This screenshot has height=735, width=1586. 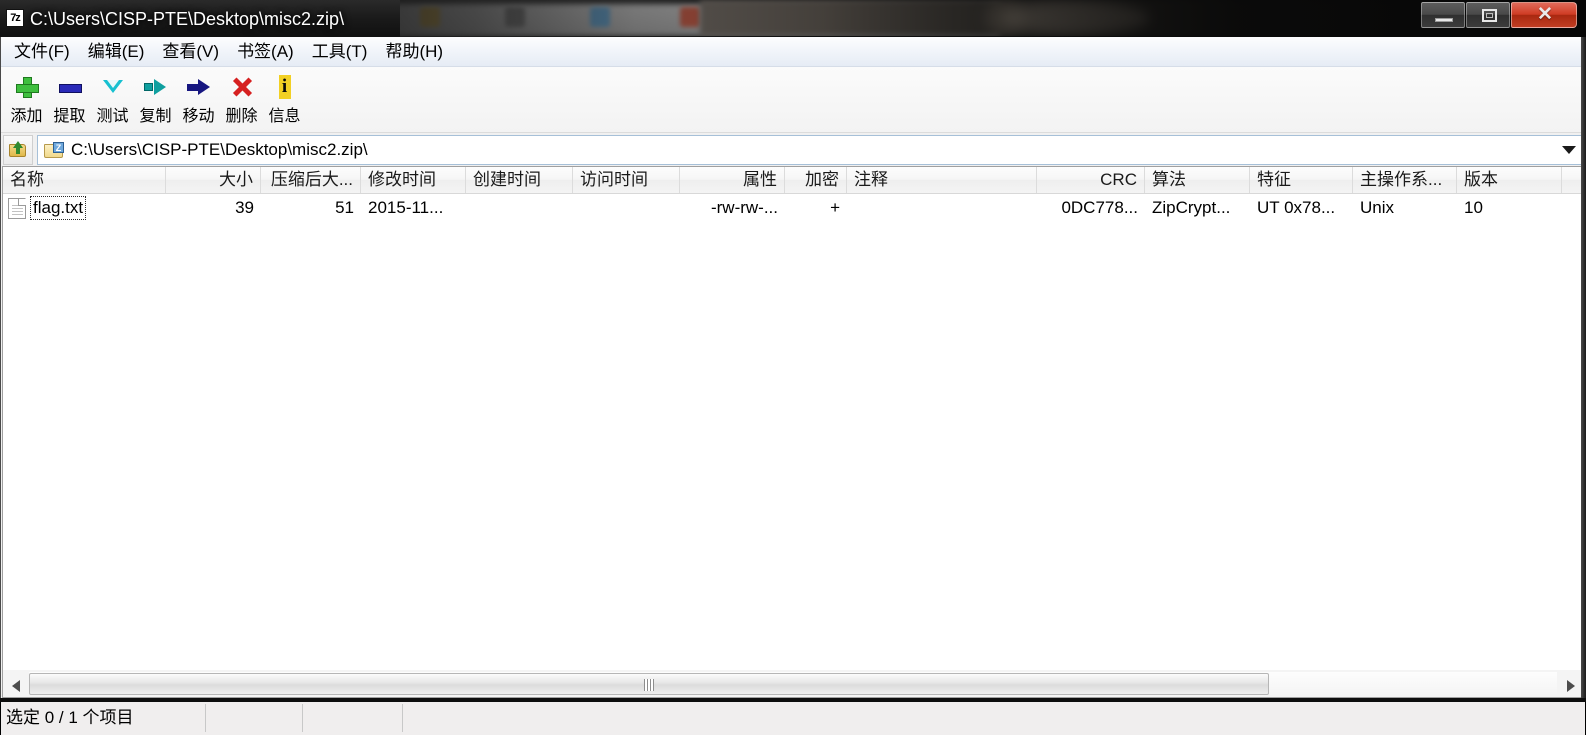 I want to click on address-path-text: C:\Users\CISP-PTE\Desktop\misc2.zip\, so click(x=219, y=149).